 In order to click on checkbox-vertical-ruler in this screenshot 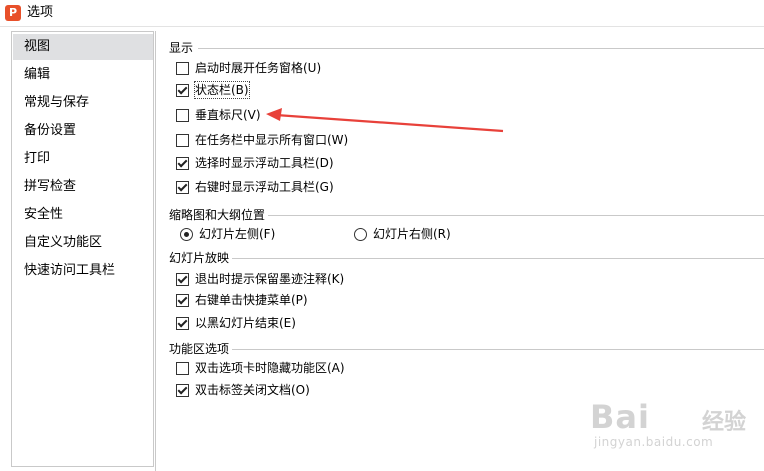, I will do `click(182, 115)`.